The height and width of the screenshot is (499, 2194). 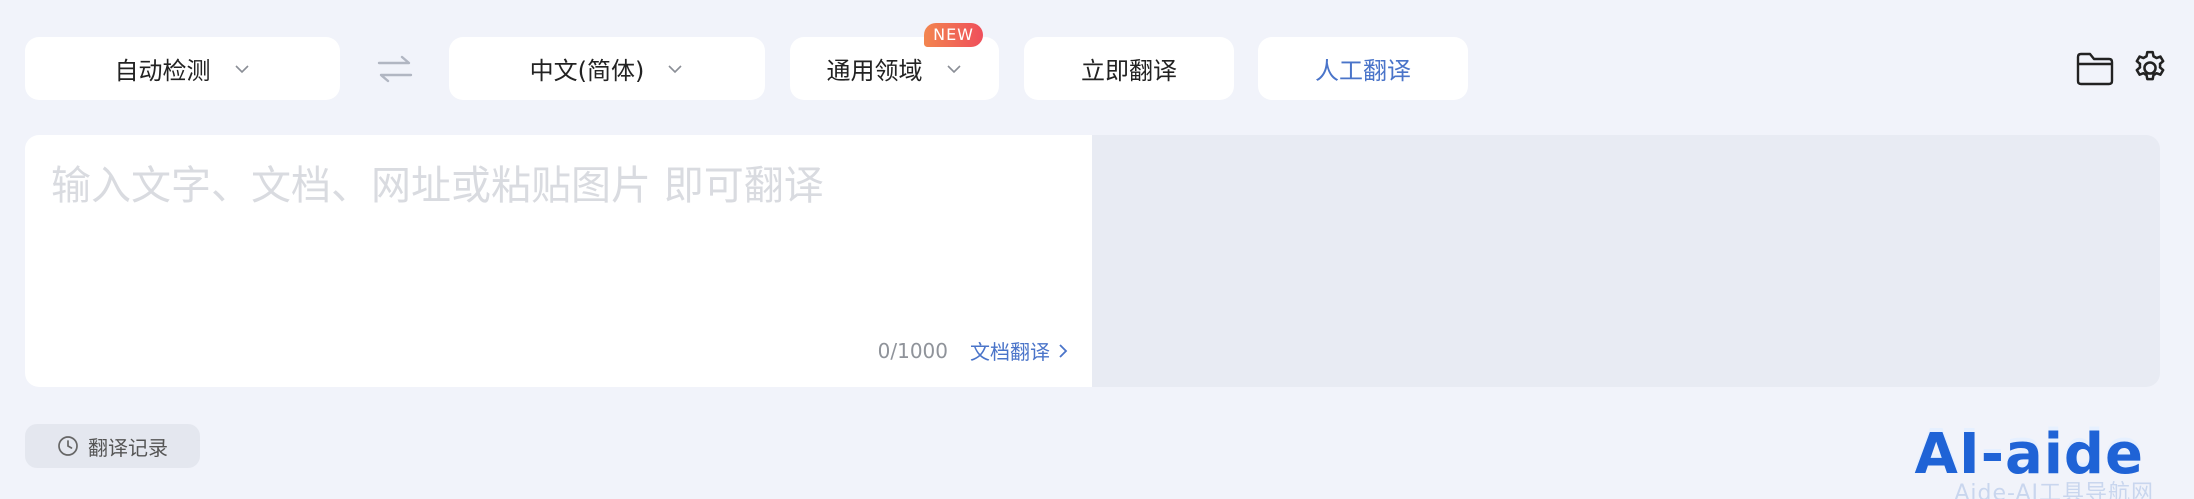 What do you see at coordinates (587, 71) in the screenshot?
I see `target-language-label: 中文(简体)` at bounding box center [587, 71].